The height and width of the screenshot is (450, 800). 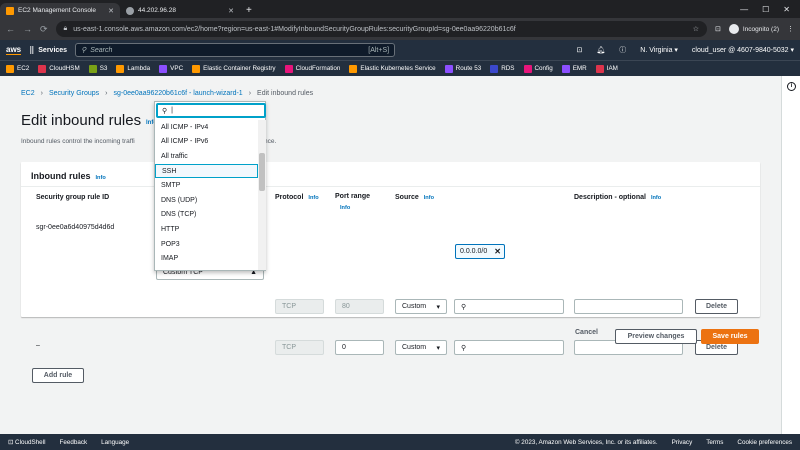 I want to click on maximize-icon: ☐, so click(x=765, y=9).